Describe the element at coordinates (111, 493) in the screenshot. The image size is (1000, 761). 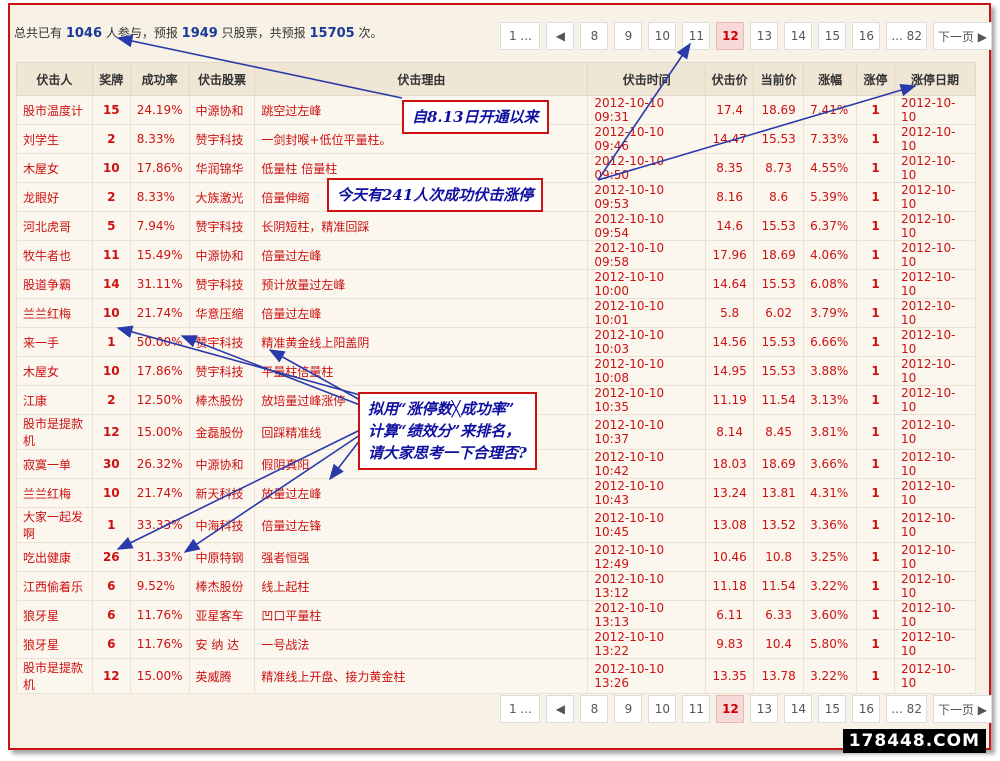
I see `cell-medals: 10` at that location.